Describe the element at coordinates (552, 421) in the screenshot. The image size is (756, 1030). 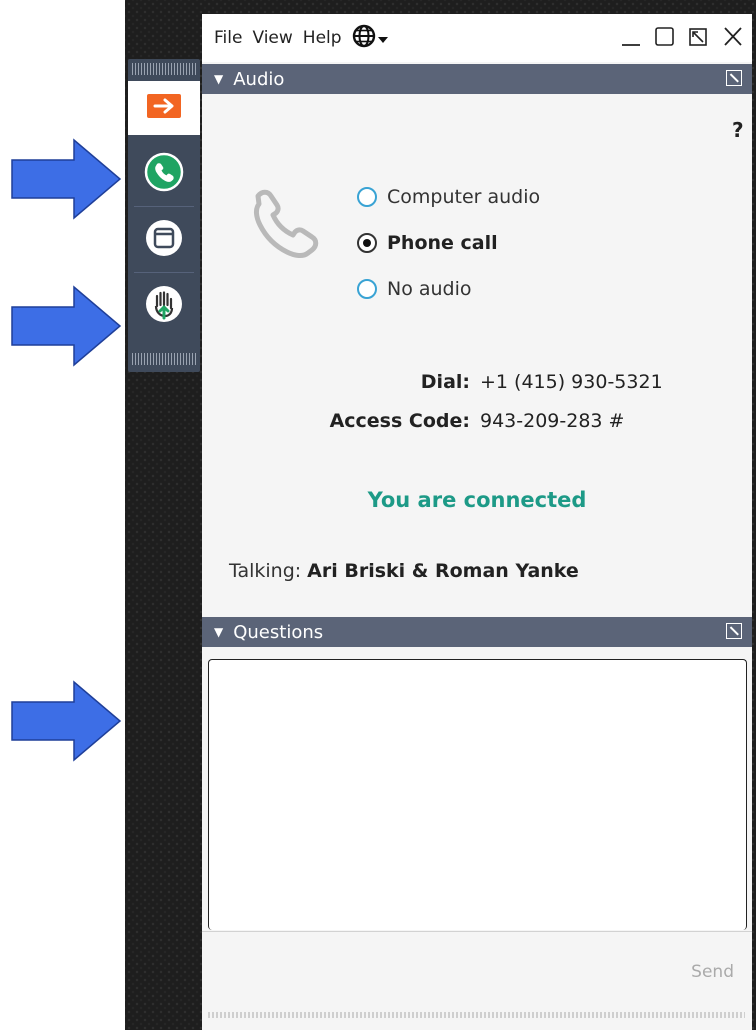
I see `access-code-value: 943-209-283 #` at that location.